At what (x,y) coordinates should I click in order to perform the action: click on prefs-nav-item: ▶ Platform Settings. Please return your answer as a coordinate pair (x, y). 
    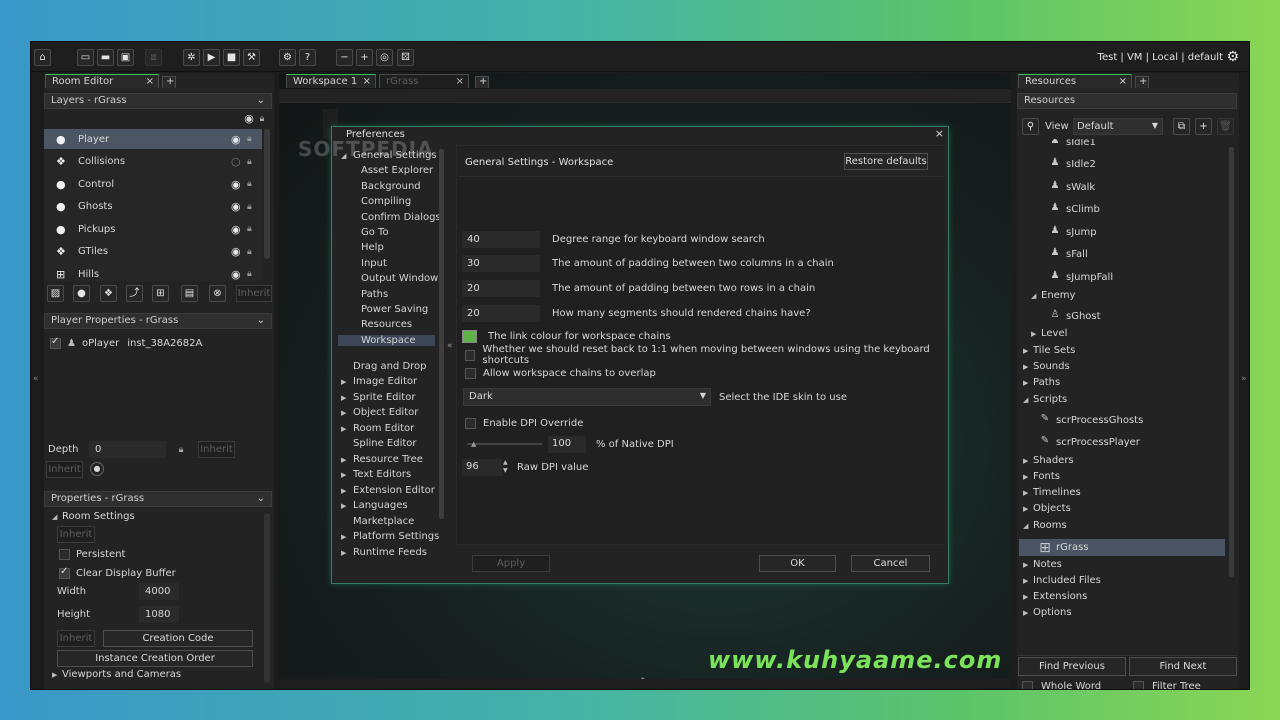
    Looking at the image, I should click on (390, 536).